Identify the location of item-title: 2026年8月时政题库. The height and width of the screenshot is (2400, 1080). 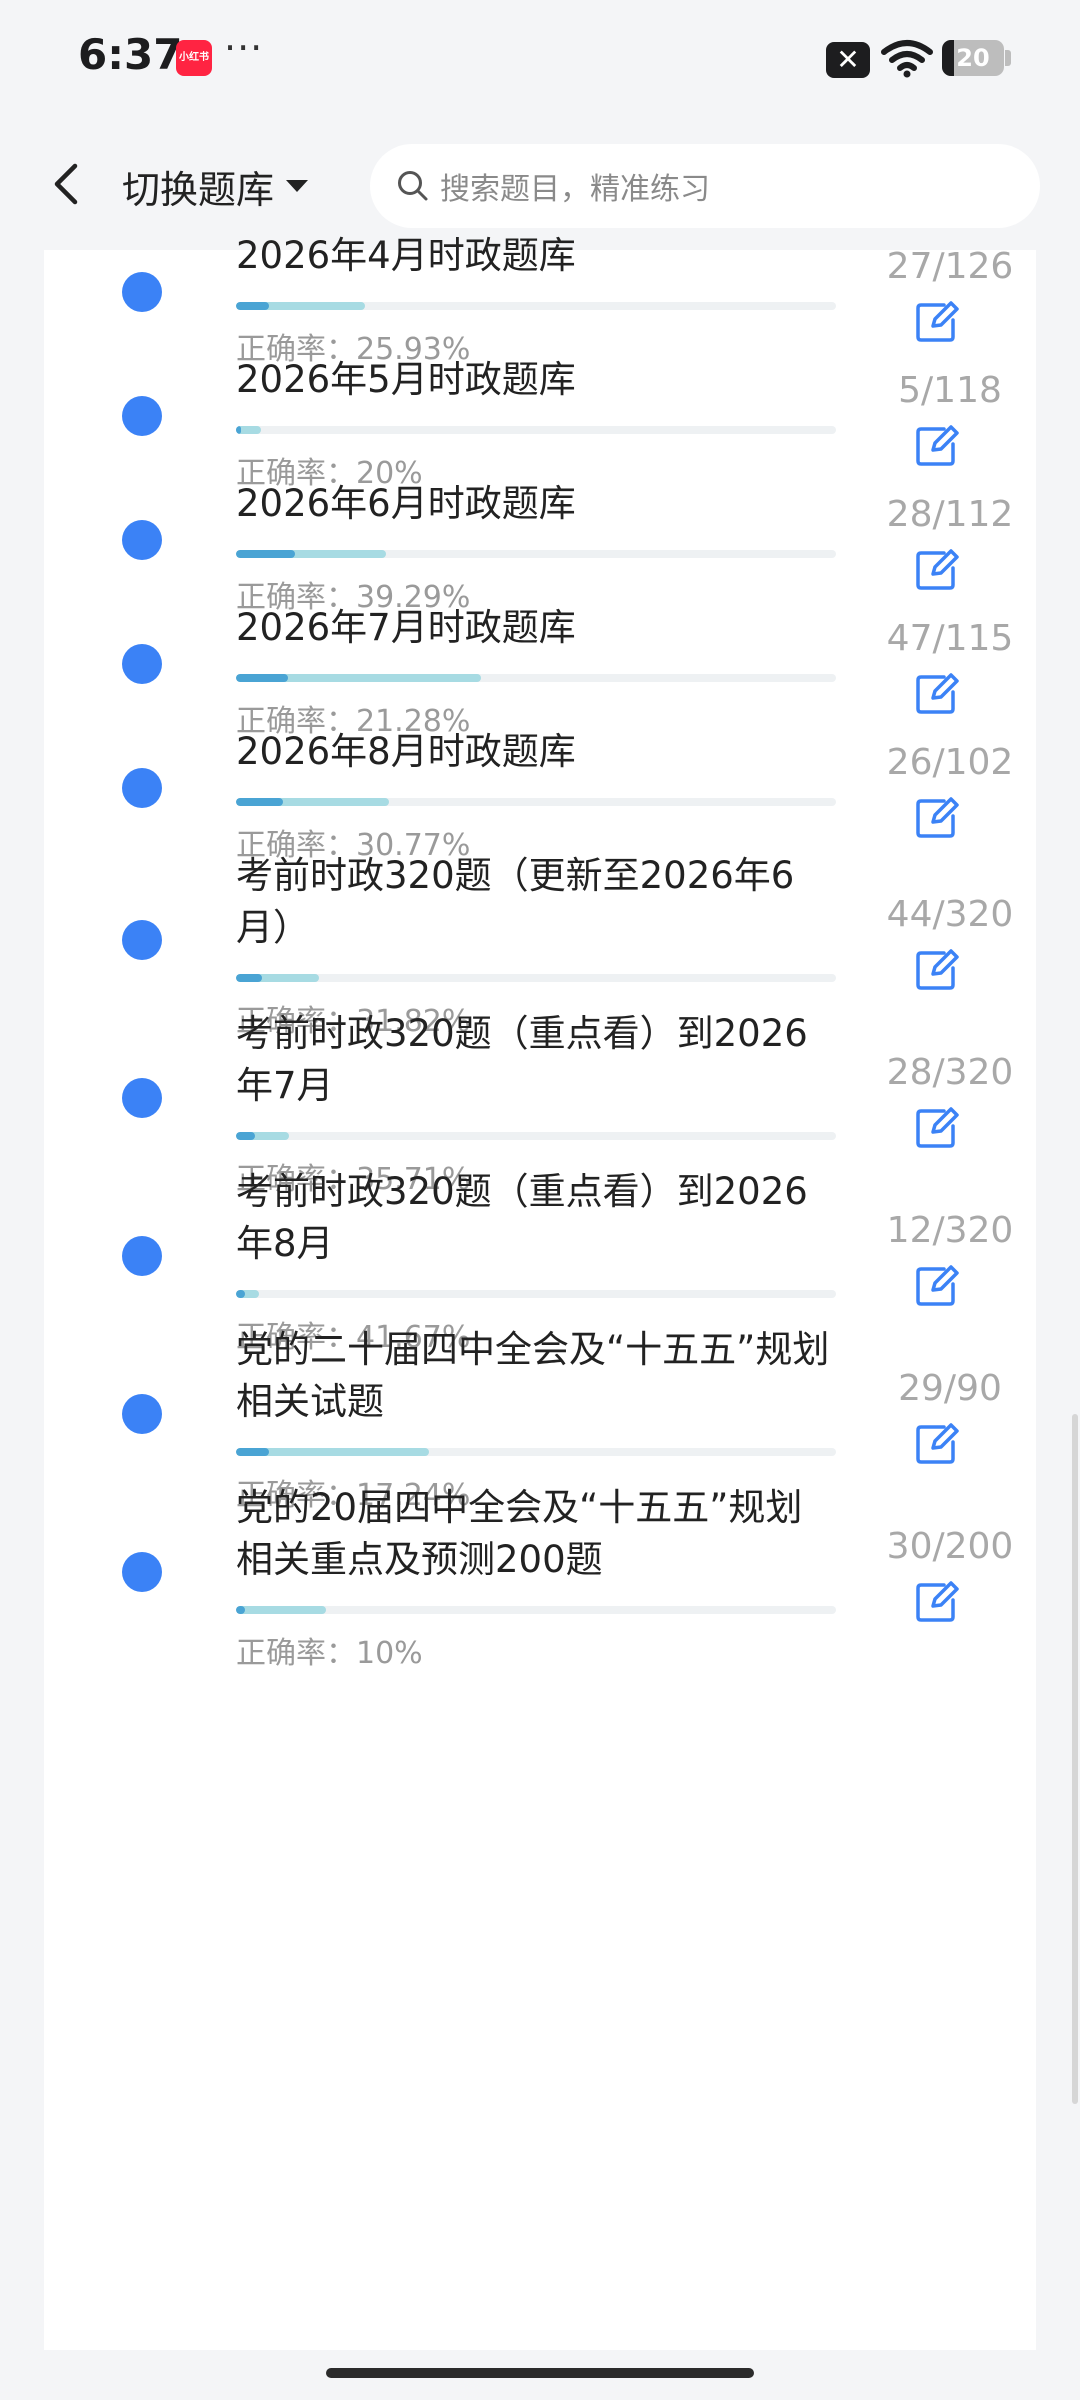
(406, 751).